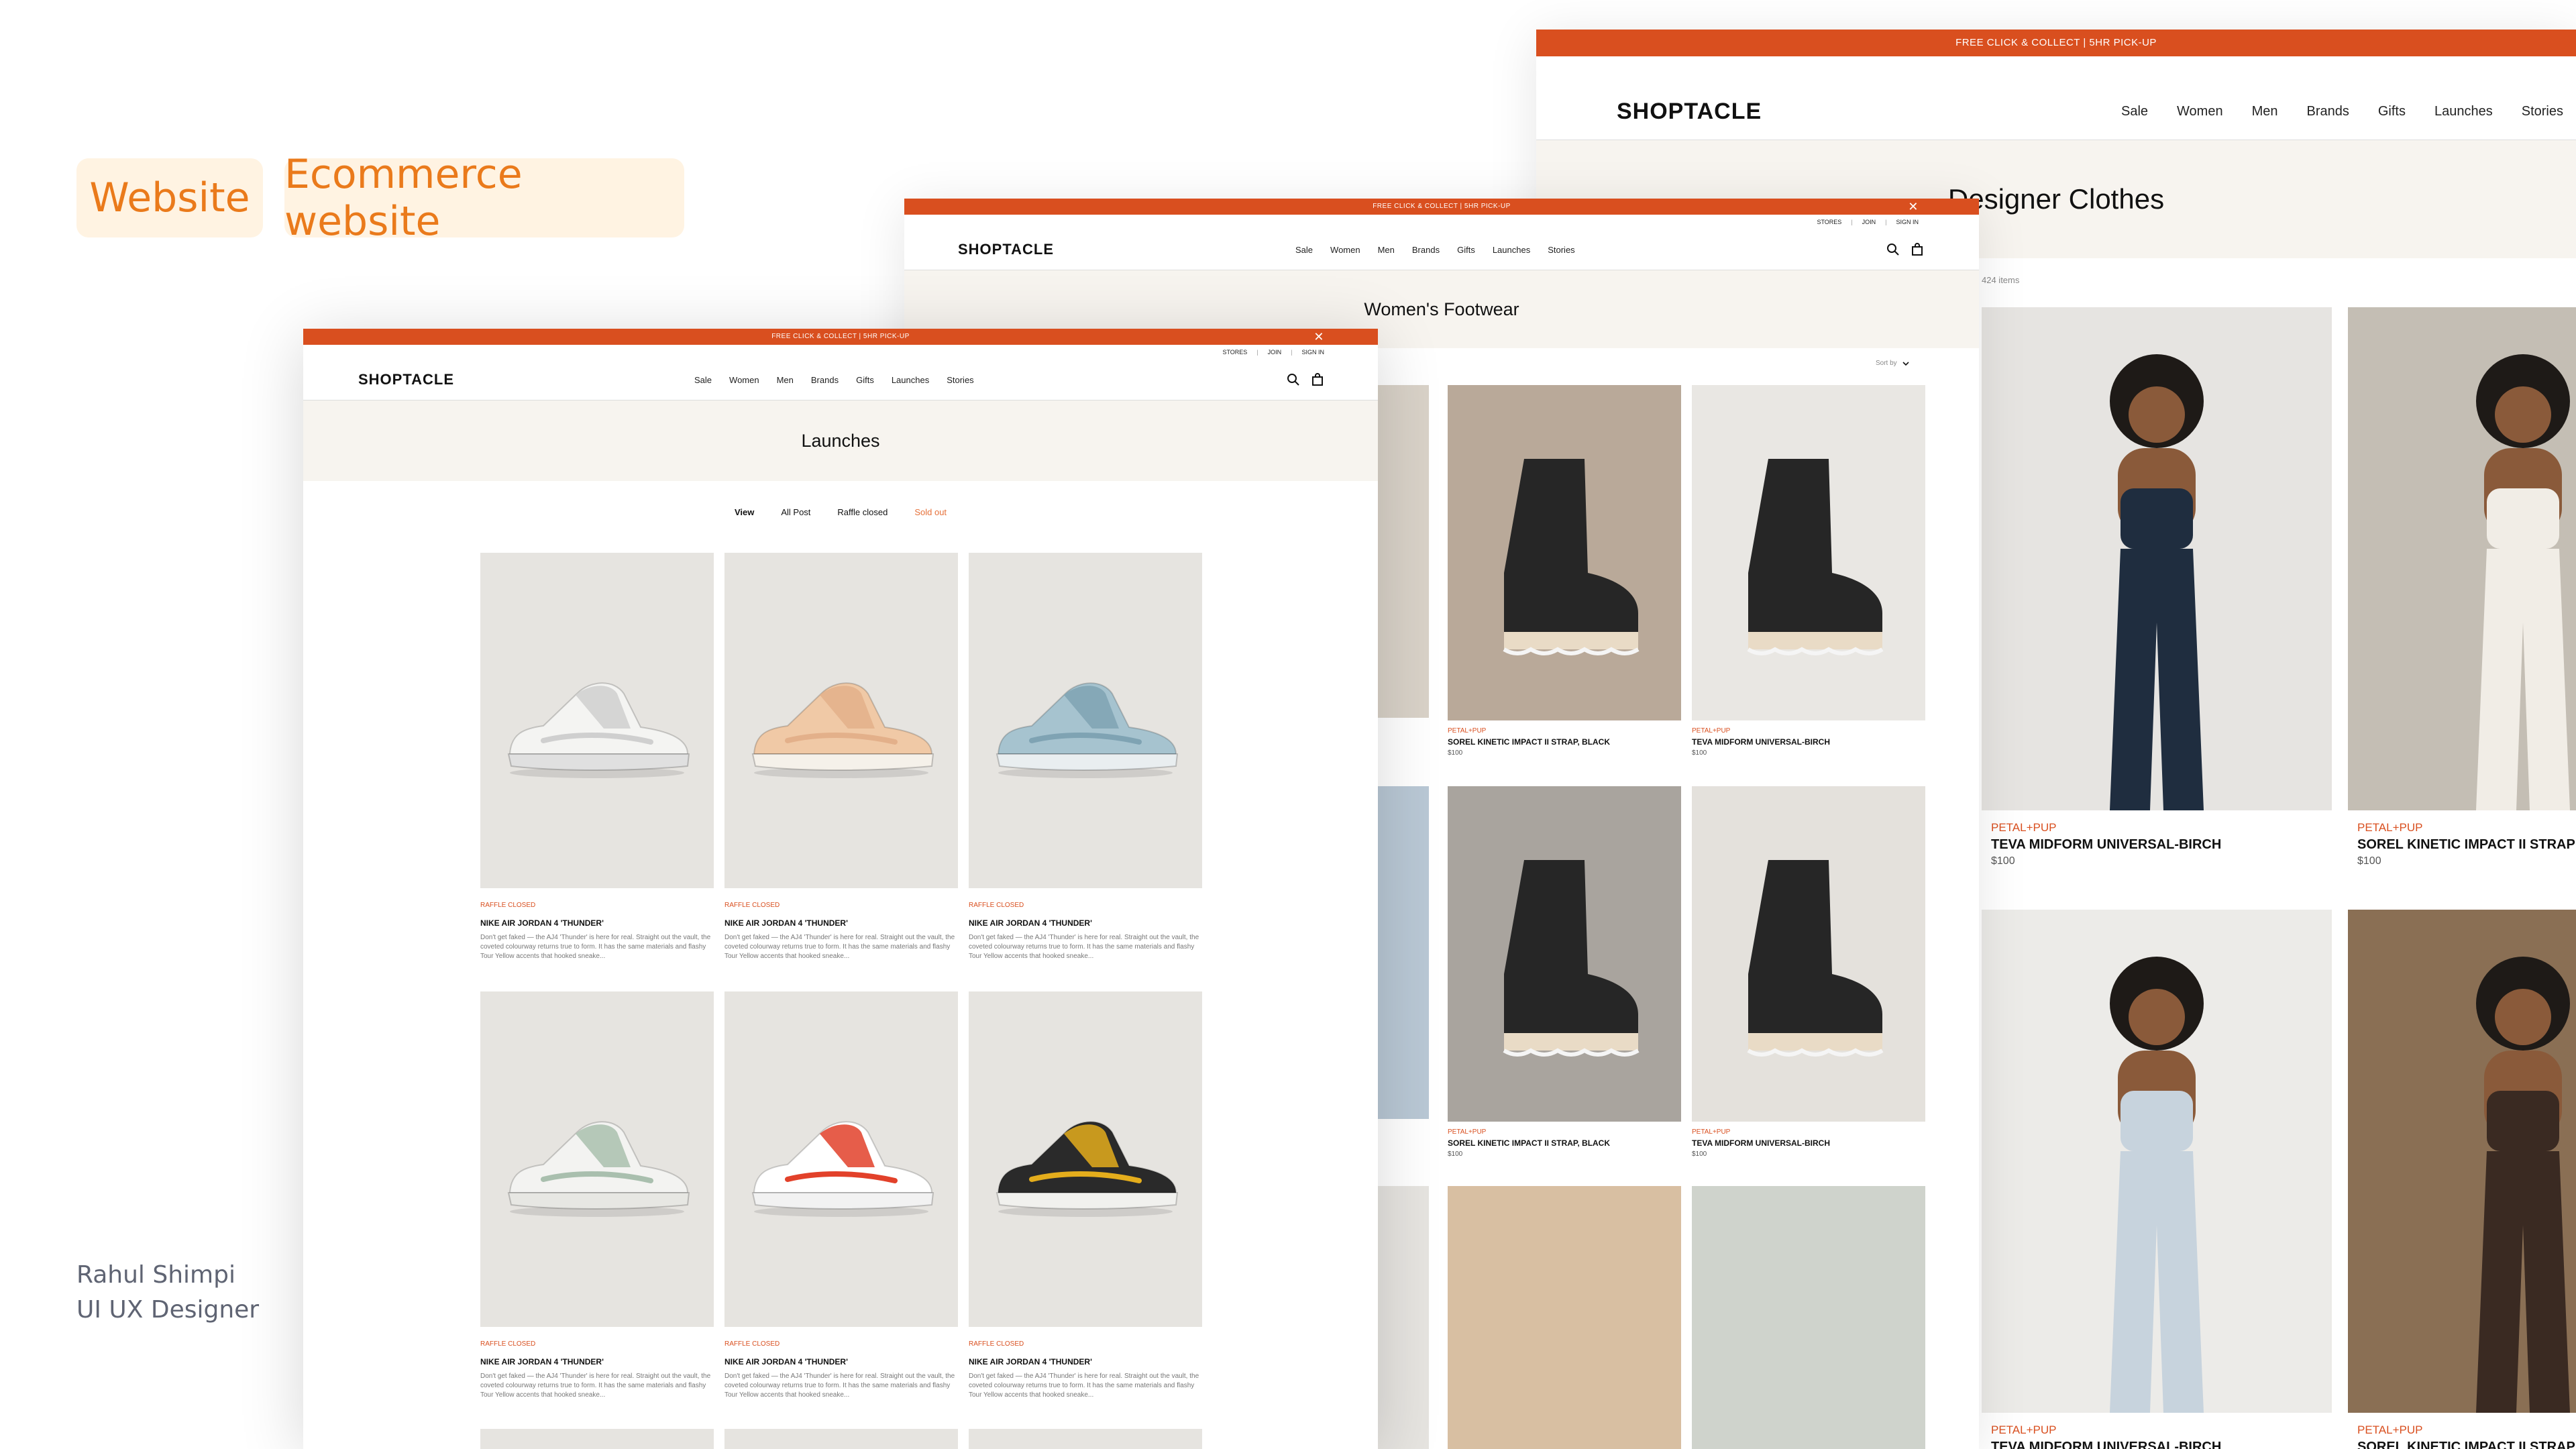 The image size is (2576, 1449). Describe the element at coordinates (744, 512) in the screenshot. I see `filter-view: View` at that location.